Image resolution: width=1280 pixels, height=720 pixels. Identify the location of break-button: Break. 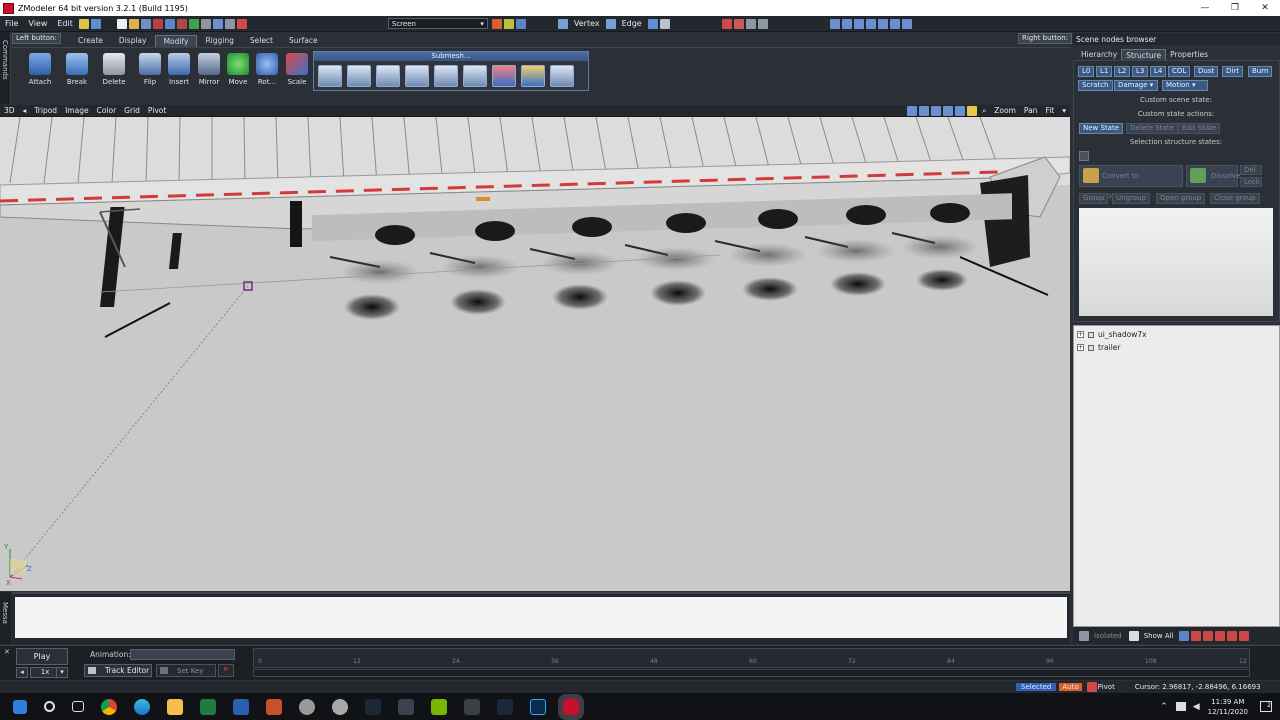
(77, 69).